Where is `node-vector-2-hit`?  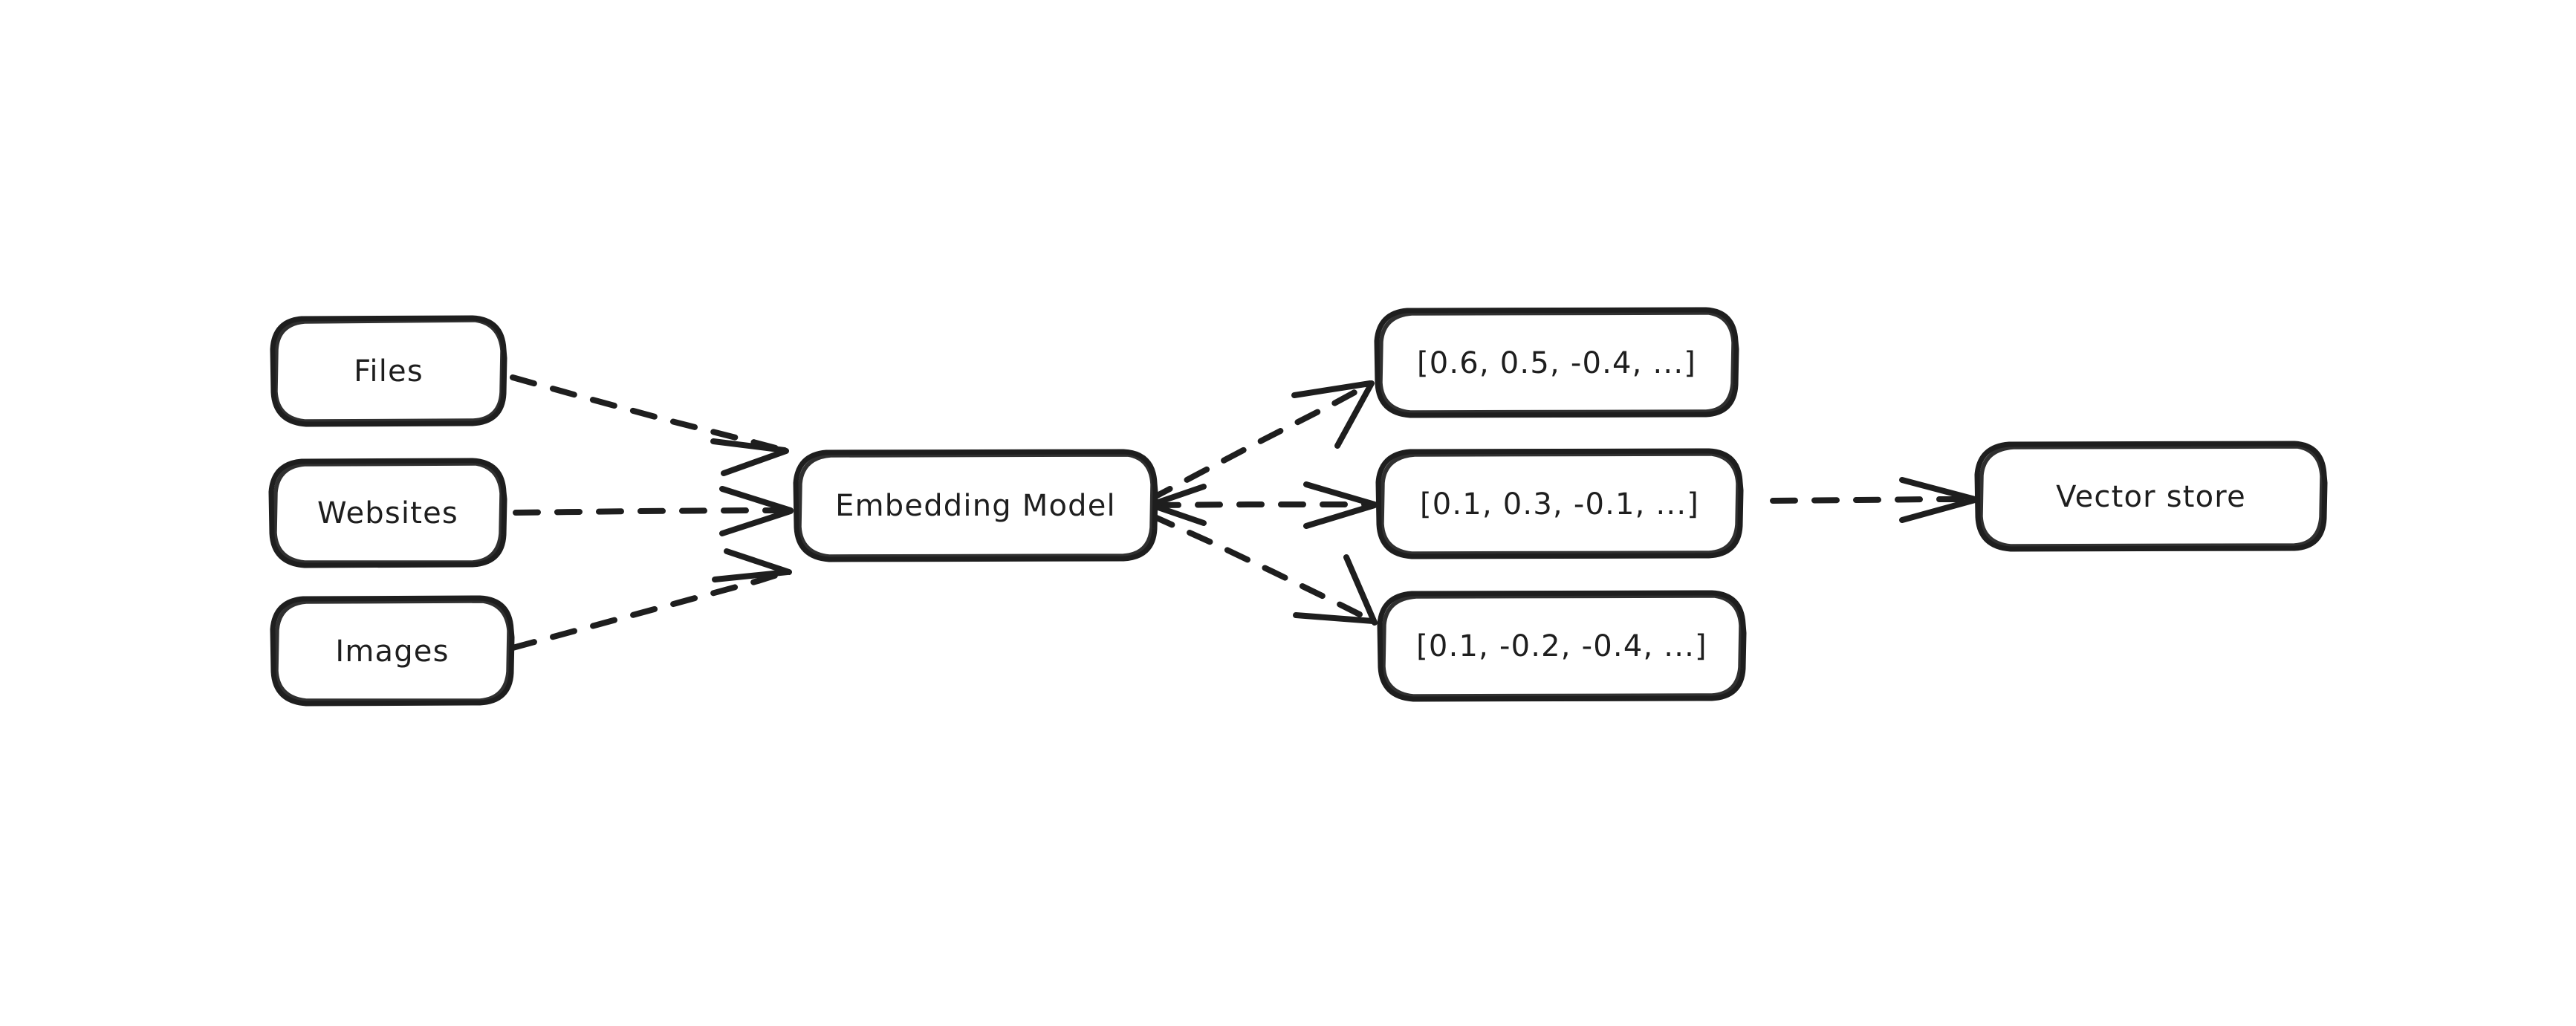 node-vector-2-hit is located at coordinates (1559, 504).